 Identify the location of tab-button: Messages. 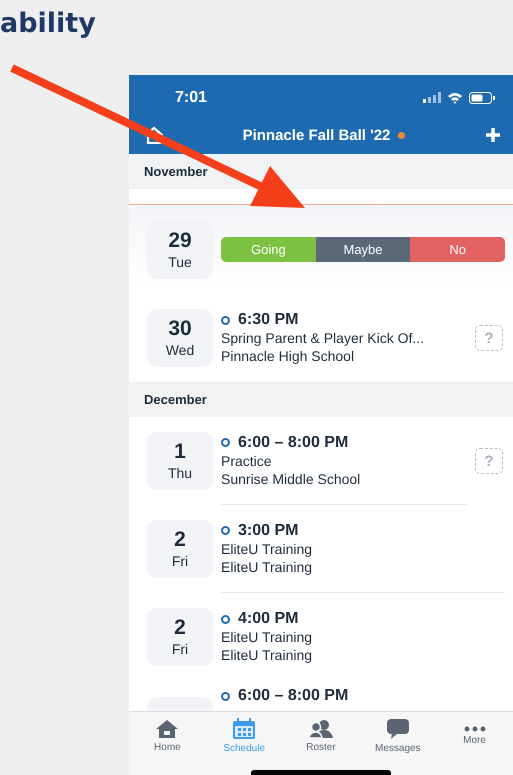
(398, 736).